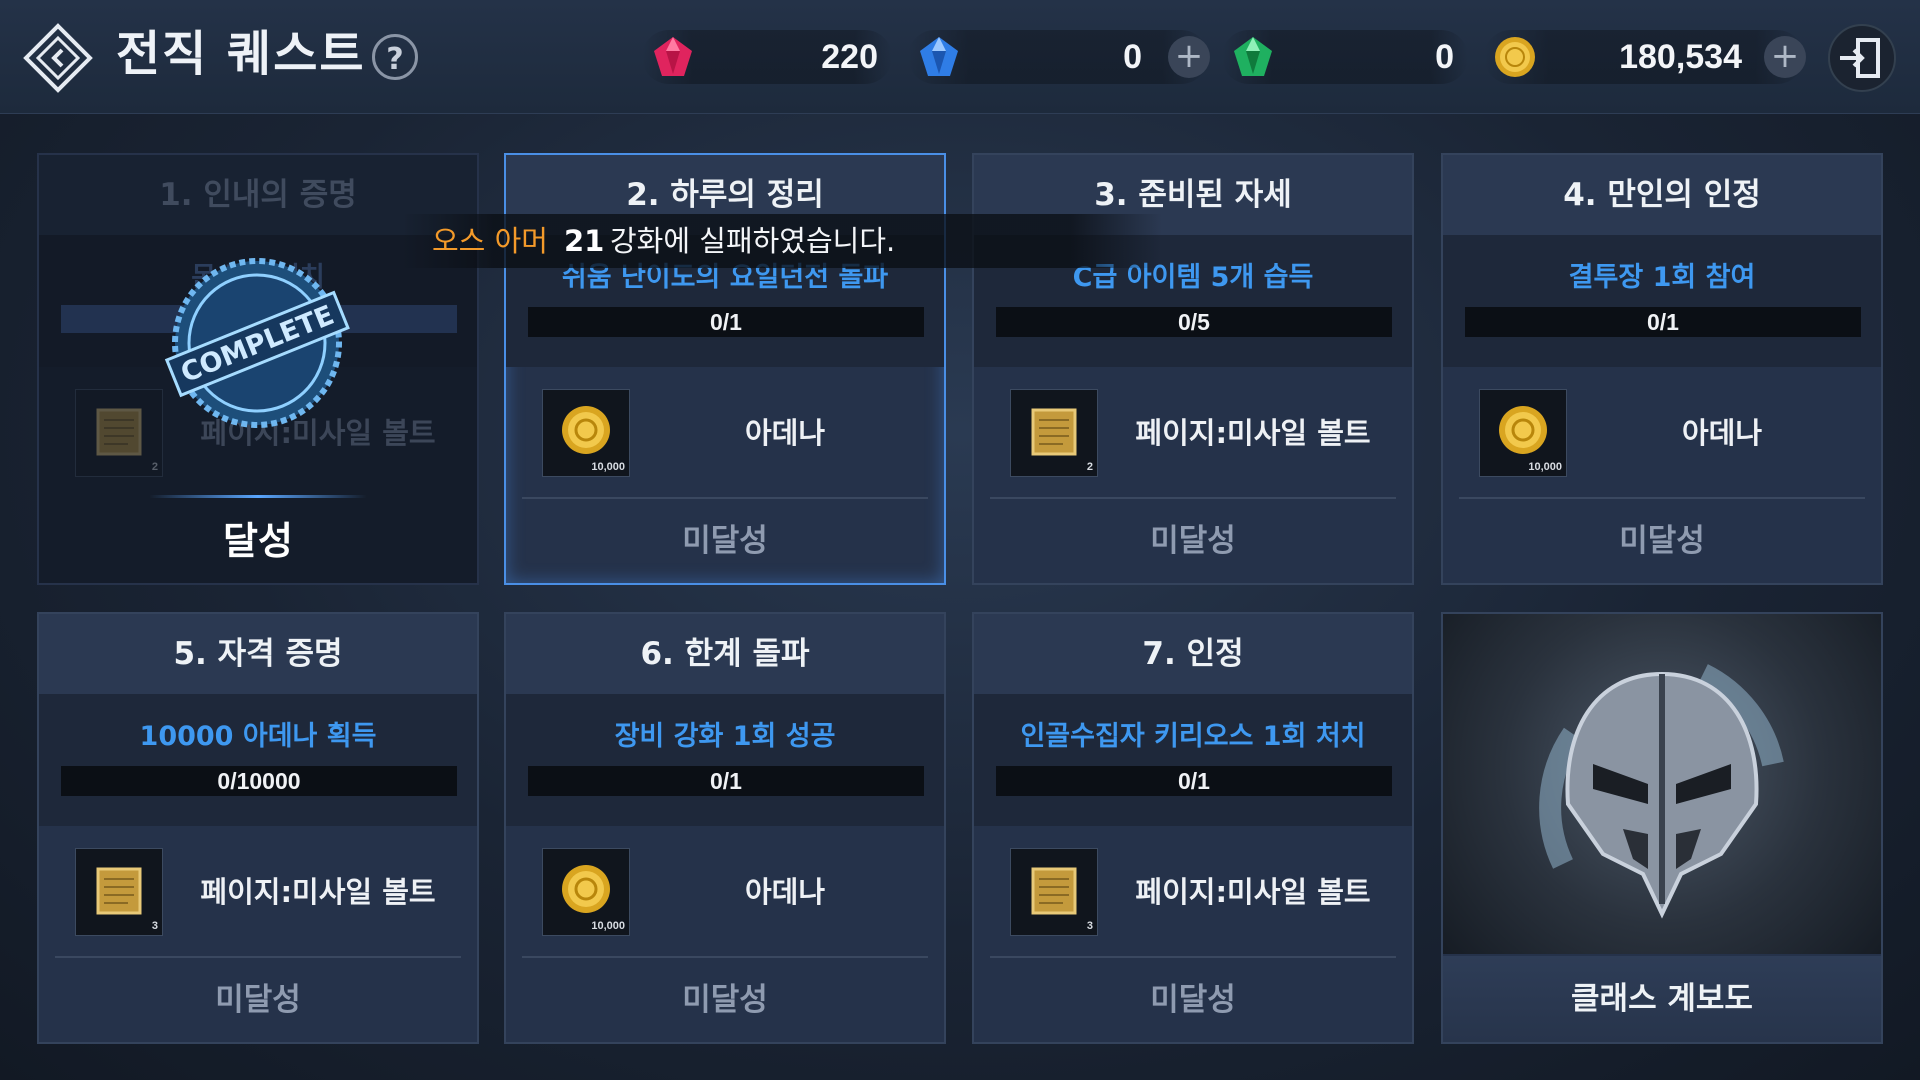  What do you see at coordinates (1680, 57) in the screenshot?
I see `adena-count: 180,534` at bounding box center [1680, 57].